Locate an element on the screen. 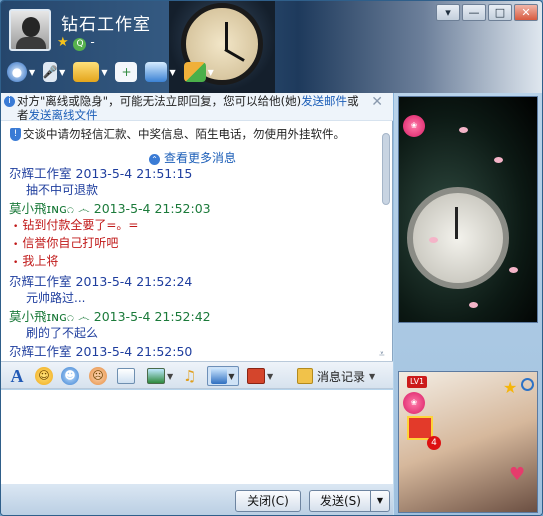  video-call-button: ● ▼ is located at coordinates (21, 72).